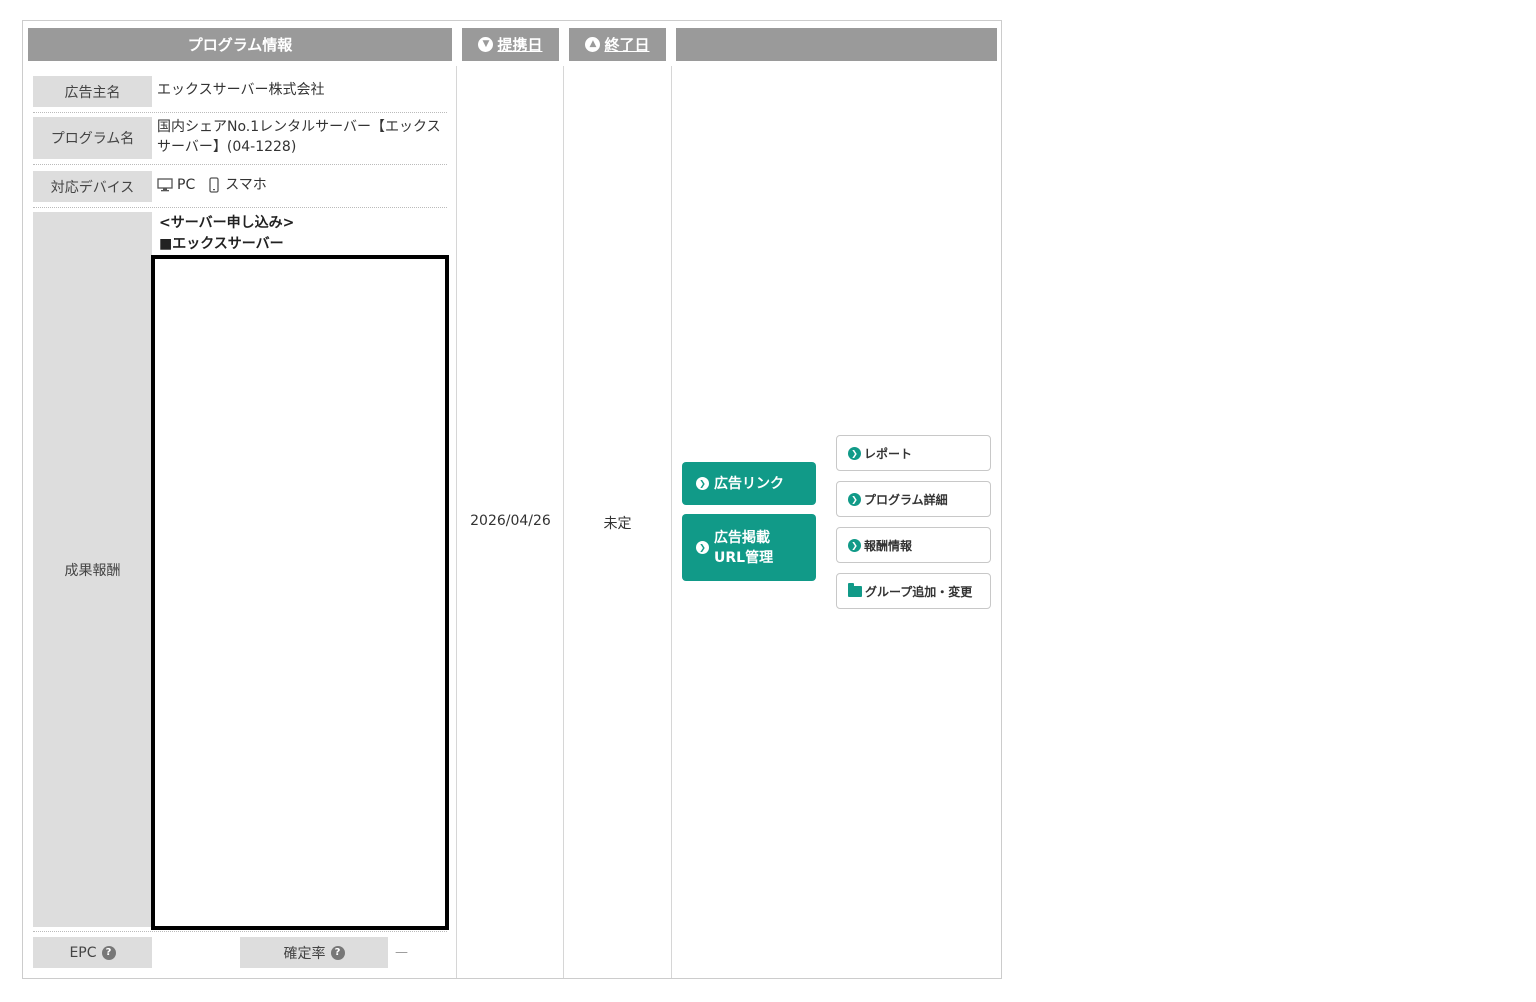 The width and height of the screenshot is (1536, 1002). What do you see at coordinates (906, 499) in the screenshot?
I see `program-detail-label: プログラム詳細` at bounding box center [906, 499].